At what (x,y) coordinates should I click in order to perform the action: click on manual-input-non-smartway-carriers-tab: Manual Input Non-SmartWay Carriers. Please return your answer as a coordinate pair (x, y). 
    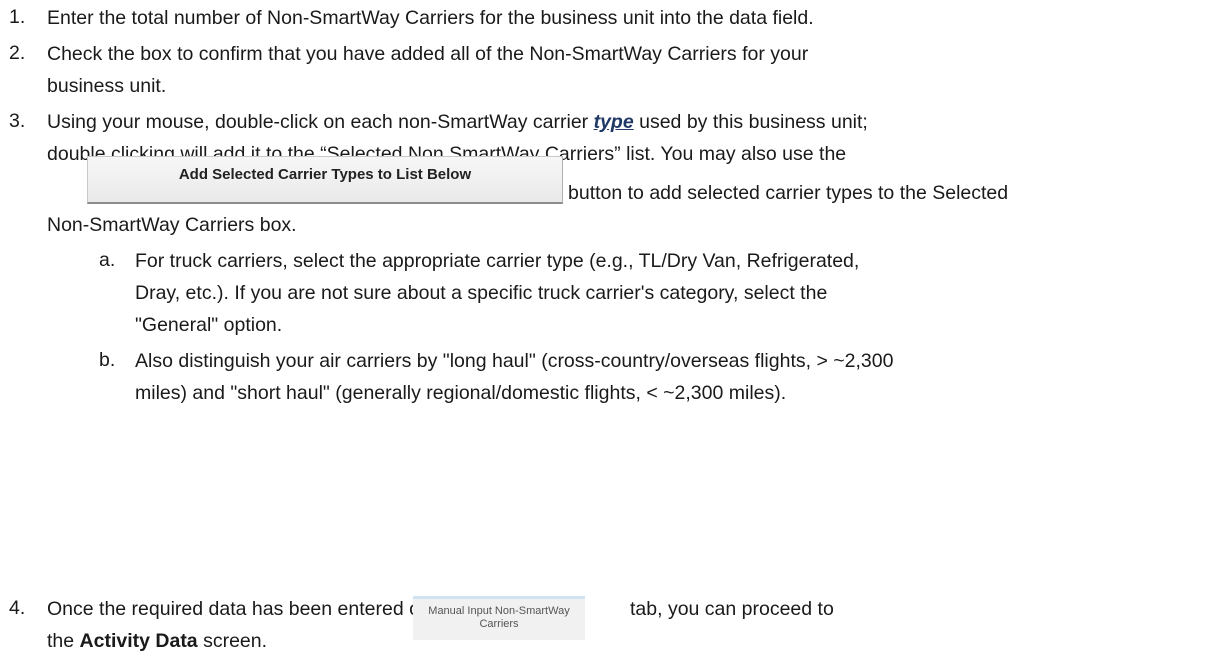
    Looking at the image, I should click on (499, 618).